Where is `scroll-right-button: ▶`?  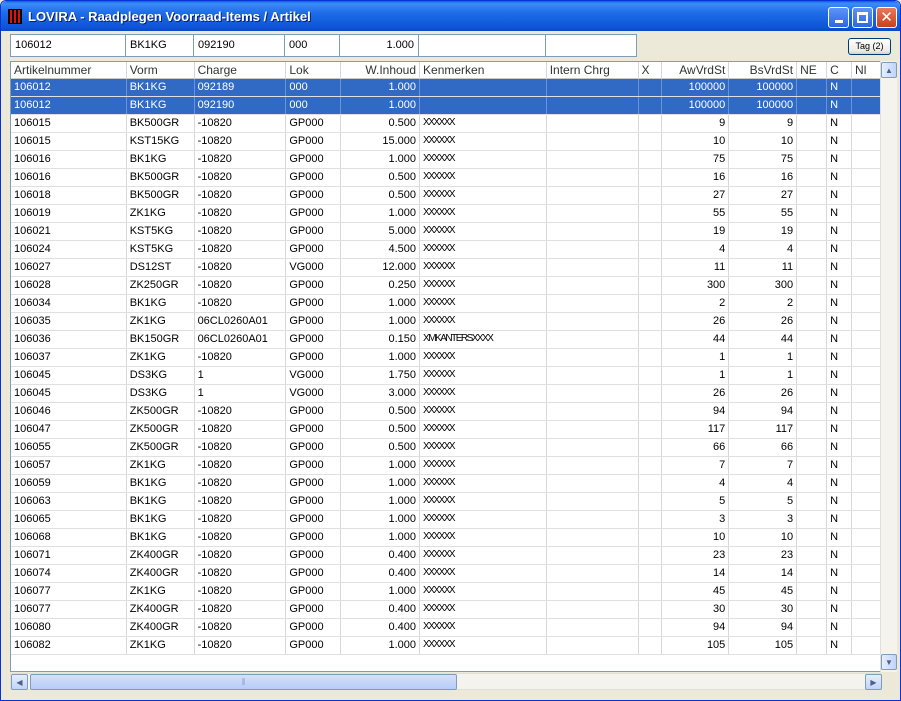 scroll-right-button: ▶ is located at coordinates (873, 682).